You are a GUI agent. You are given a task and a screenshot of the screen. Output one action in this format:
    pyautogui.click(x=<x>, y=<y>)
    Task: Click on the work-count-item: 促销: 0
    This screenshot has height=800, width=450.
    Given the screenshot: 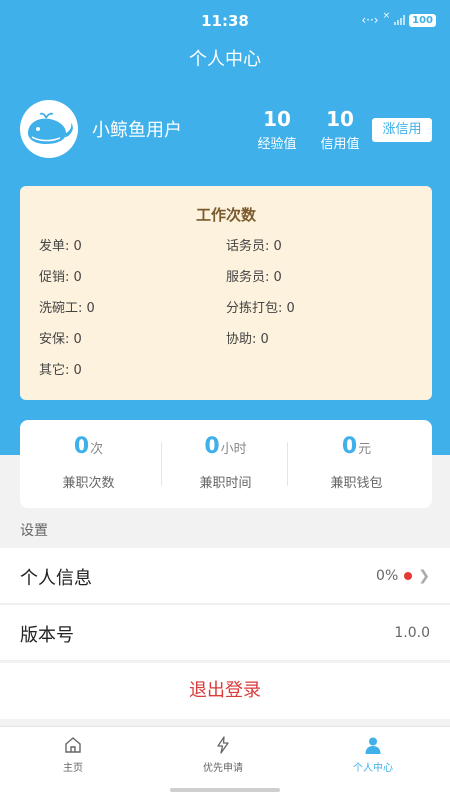 What is the action you would take?
    pyautogui.click(x=60, y=277)
    